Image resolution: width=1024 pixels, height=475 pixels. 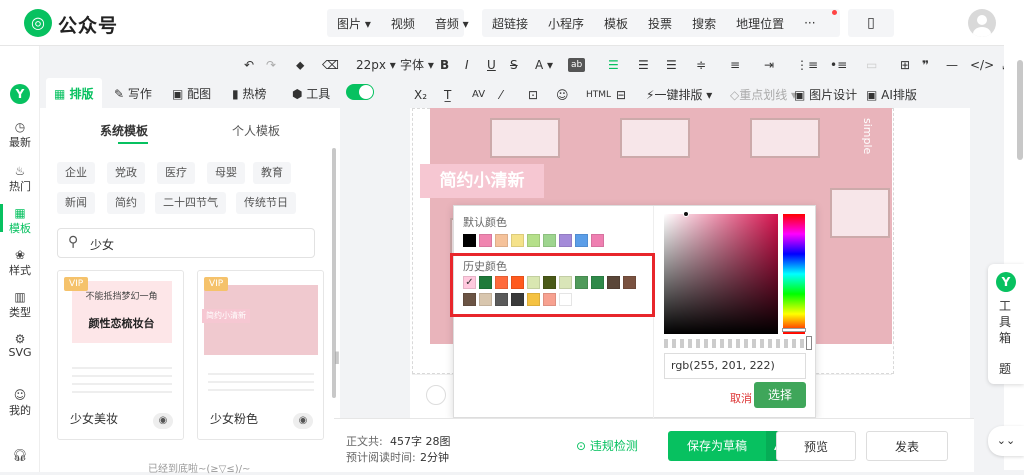 I want to click on page-scrollbar, so click(x=1020, y=110).